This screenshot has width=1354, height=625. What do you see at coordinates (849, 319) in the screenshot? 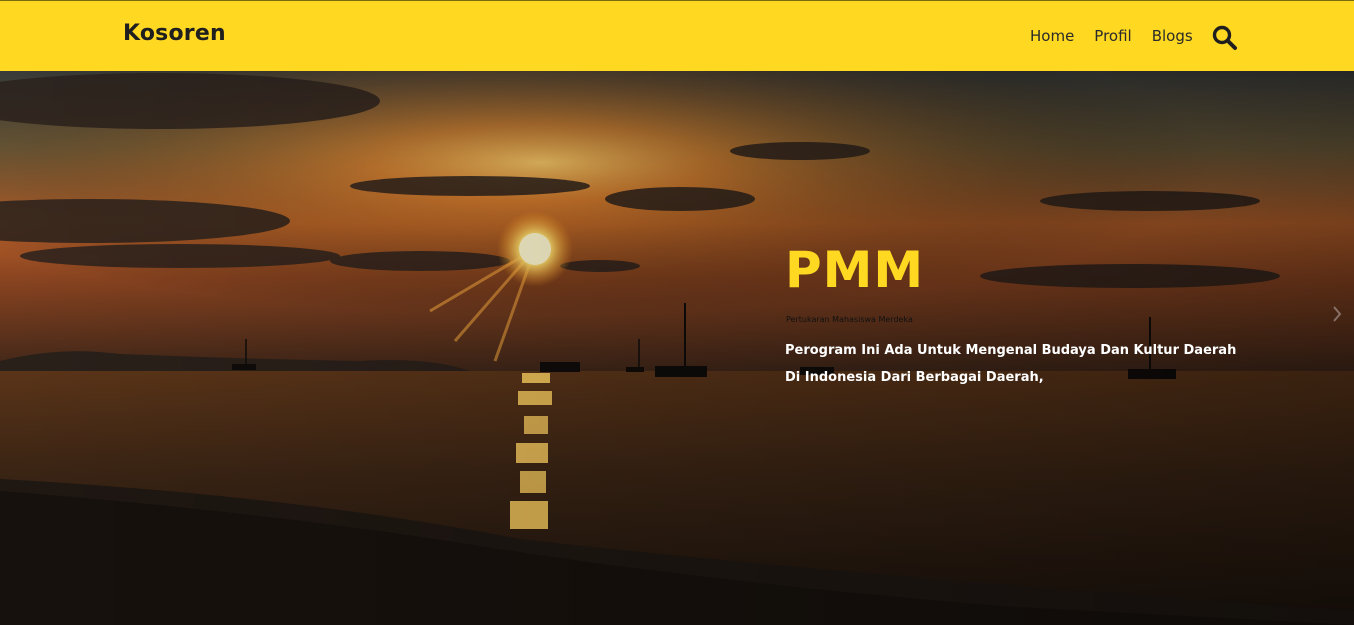
I see `hero-kicker: Pertukaran Mahasiswa Merdeka` at bounding box center [849, 319].